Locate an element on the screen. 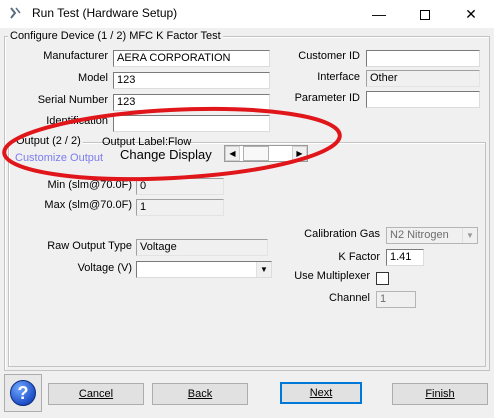  next-label: Next is located at coordinates (321, 393).